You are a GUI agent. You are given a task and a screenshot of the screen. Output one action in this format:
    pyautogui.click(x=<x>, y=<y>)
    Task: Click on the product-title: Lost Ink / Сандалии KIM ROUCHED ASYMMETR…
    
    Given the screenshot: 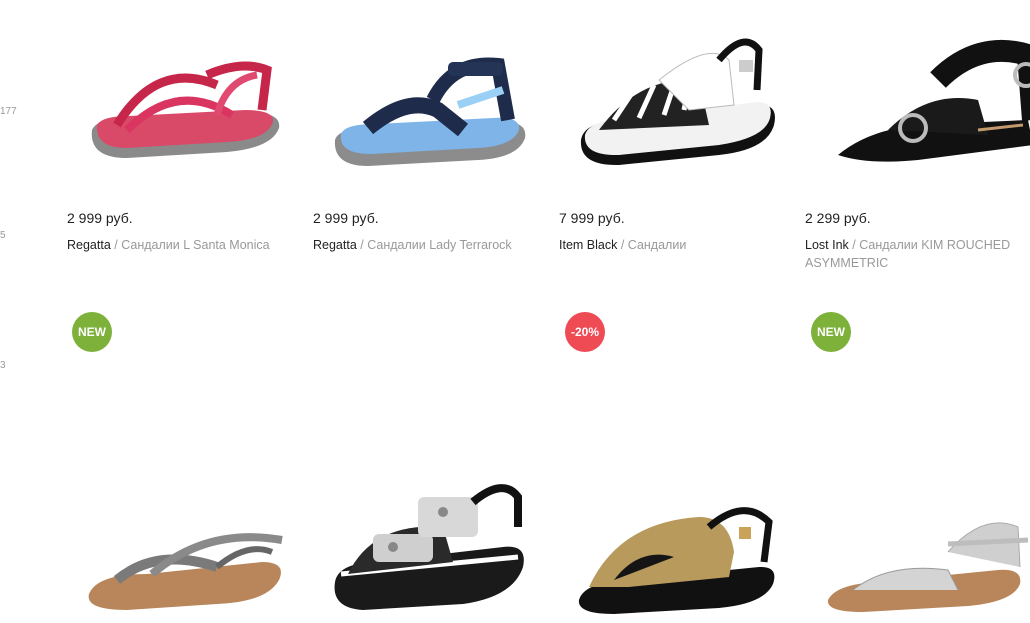 What is the action you would take?
    pyautogui.click(x=917, y=254)
    